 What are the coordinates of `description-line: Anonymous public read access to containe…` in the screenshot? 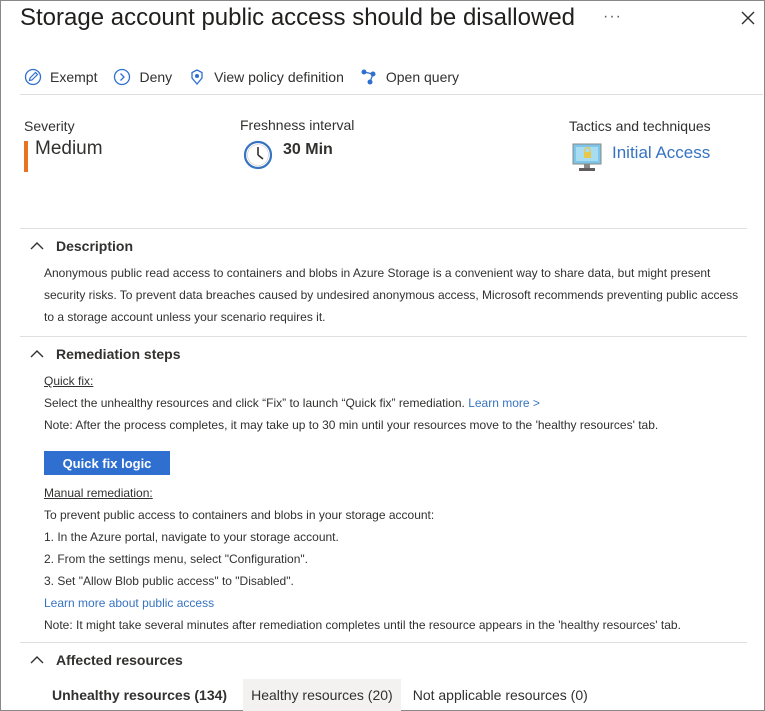 It's located at (377, 273).